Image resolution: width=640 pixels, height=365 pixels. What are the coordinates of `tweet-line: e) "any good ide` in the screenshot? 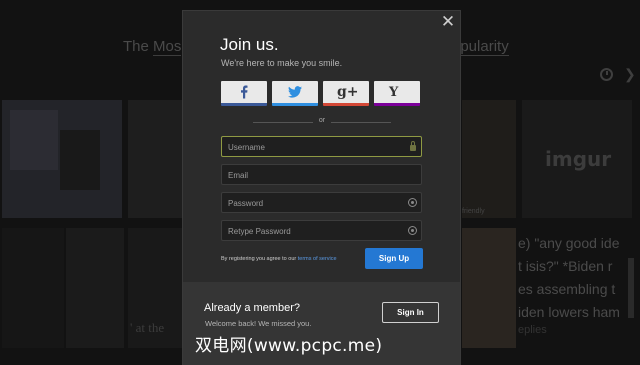 It's located at (569, 243).